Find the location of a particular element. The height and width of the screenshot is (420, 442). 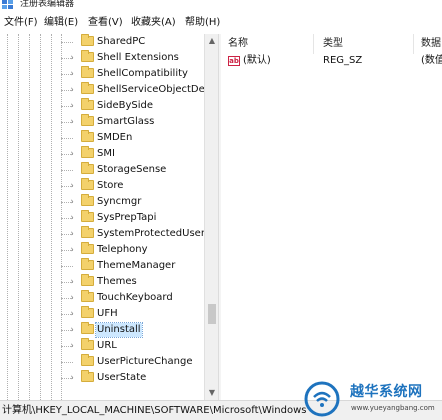

tree-node-label: SmartGlass is located at coordinates (126, 121).